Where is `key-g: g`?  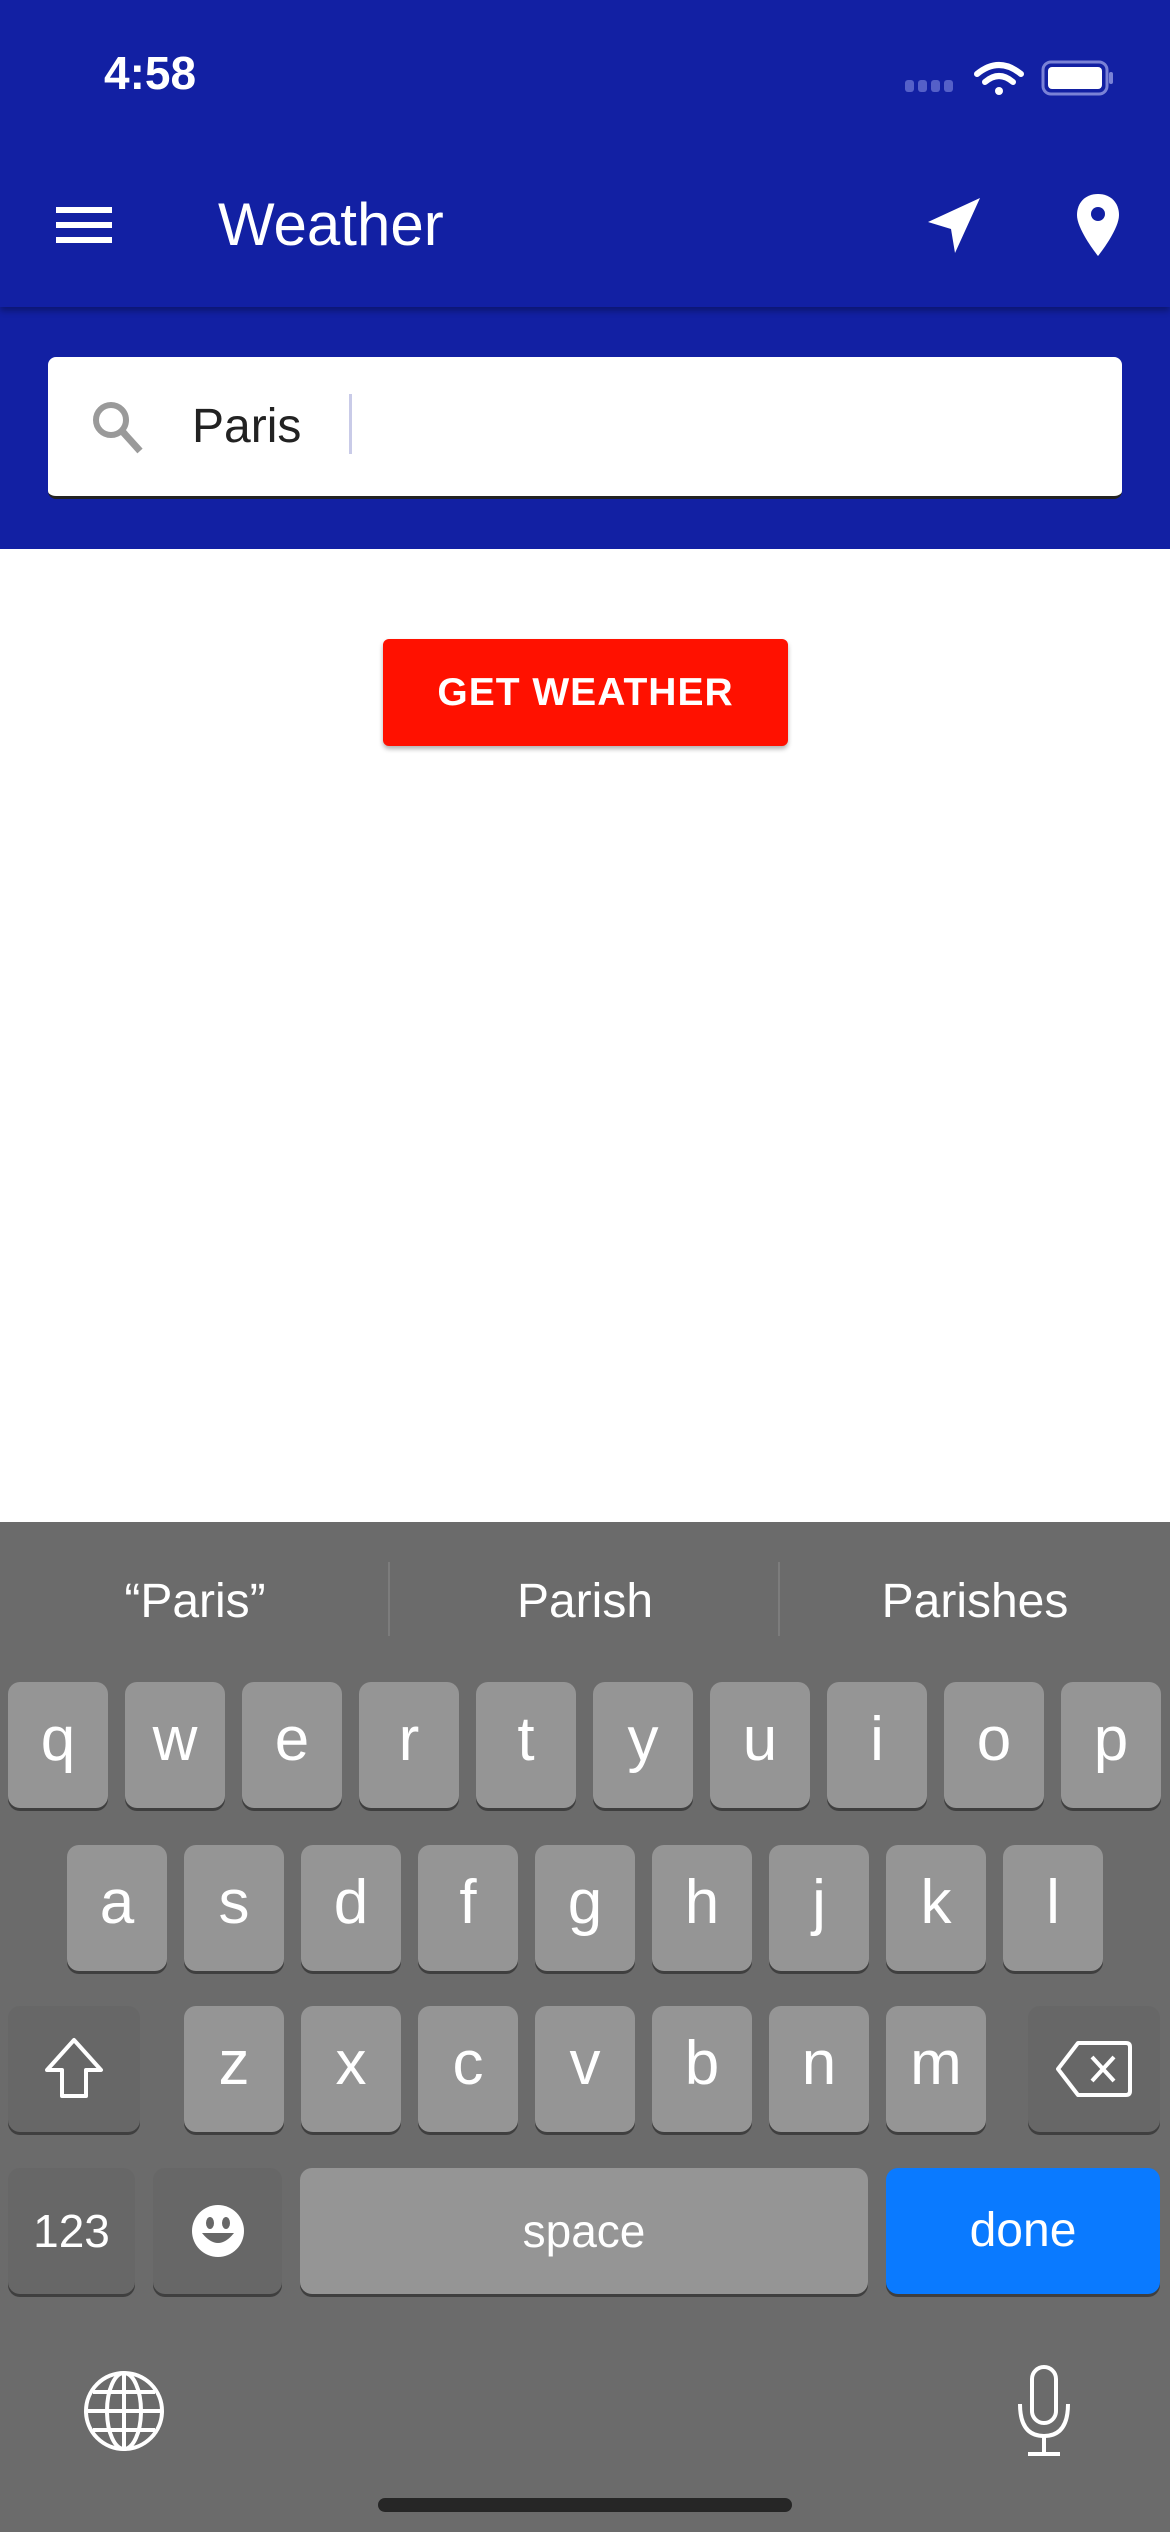
key-g: g is located at coordinates (585, 1908).